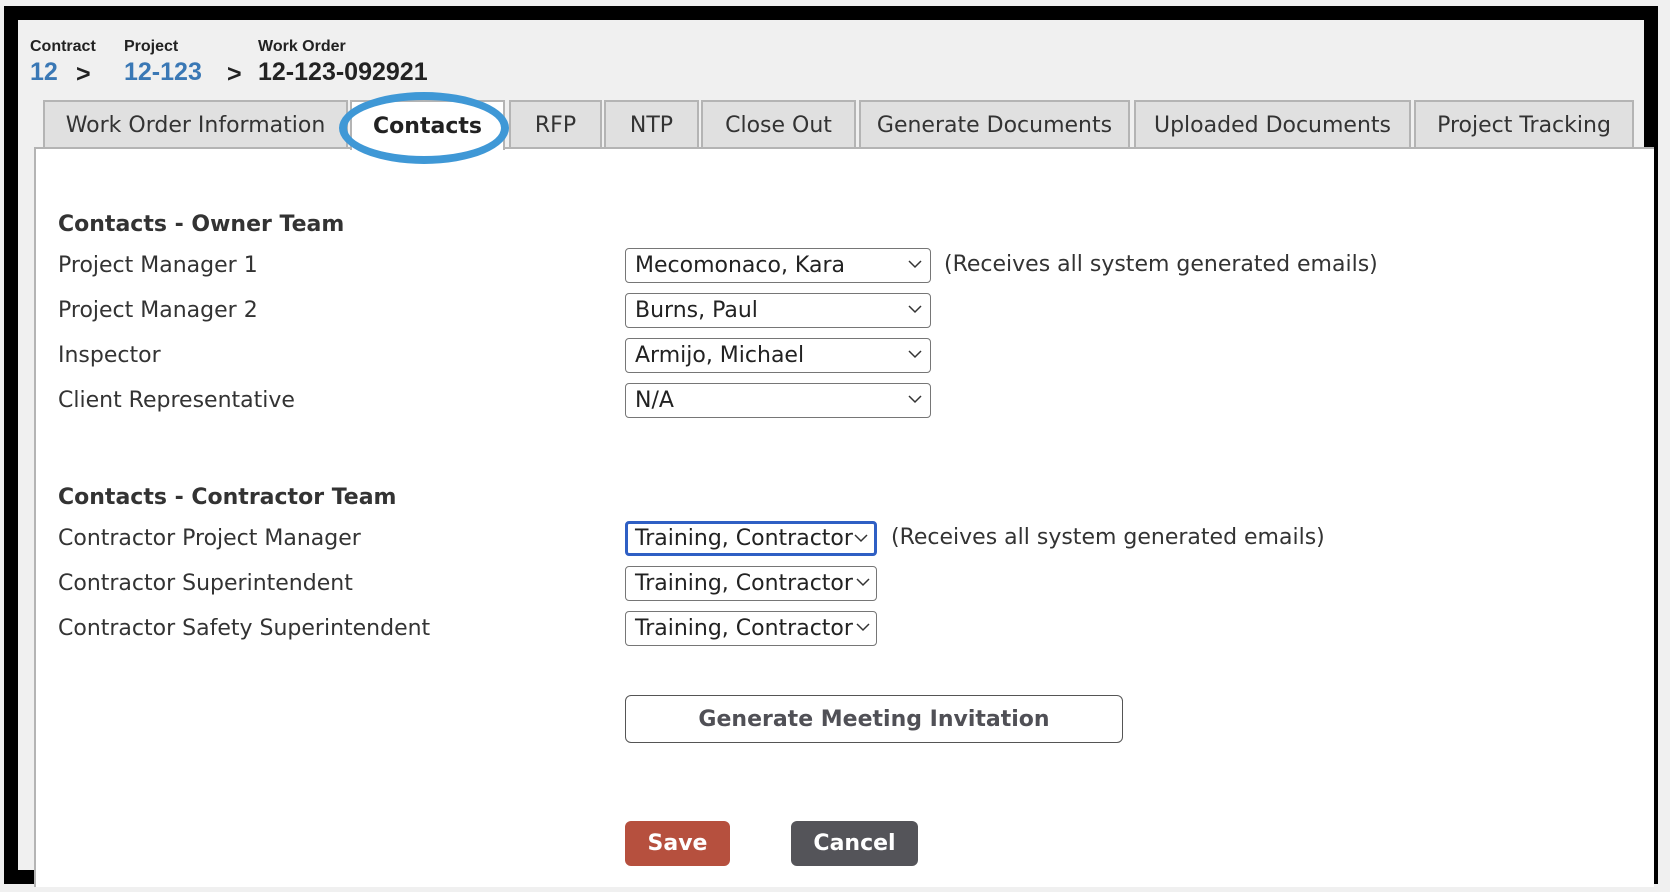 The width and height of the screenshot is (1670, 892). I want to click on breadcrumb-work-order-label: Work Order, so click(302, 46).